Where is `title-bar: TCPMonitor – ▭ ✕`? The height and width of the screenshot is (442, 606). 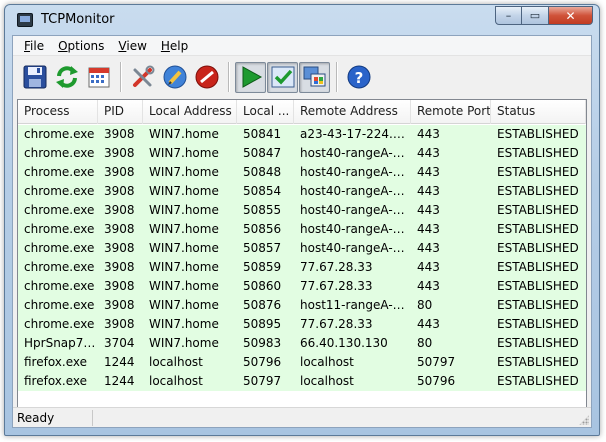 title-bar: TCPMonitor – ▭ ✕ is located at coordinates (302, 20).